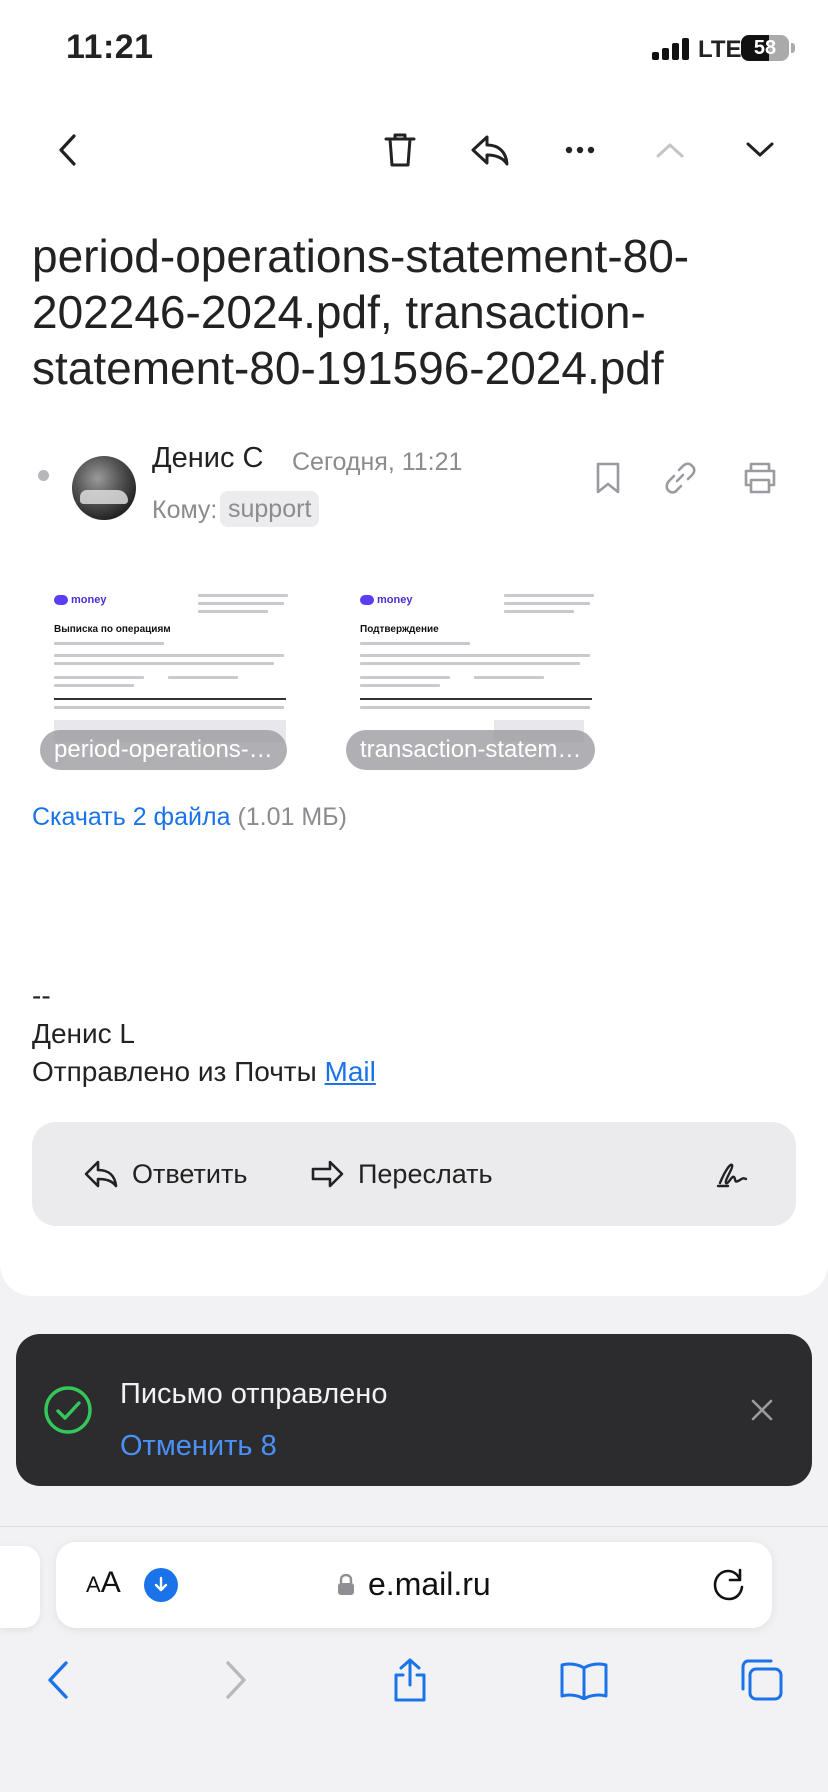 The image size is (828, 1792). I want to click on document-title: Выписка по операциям, so click(112, 629).